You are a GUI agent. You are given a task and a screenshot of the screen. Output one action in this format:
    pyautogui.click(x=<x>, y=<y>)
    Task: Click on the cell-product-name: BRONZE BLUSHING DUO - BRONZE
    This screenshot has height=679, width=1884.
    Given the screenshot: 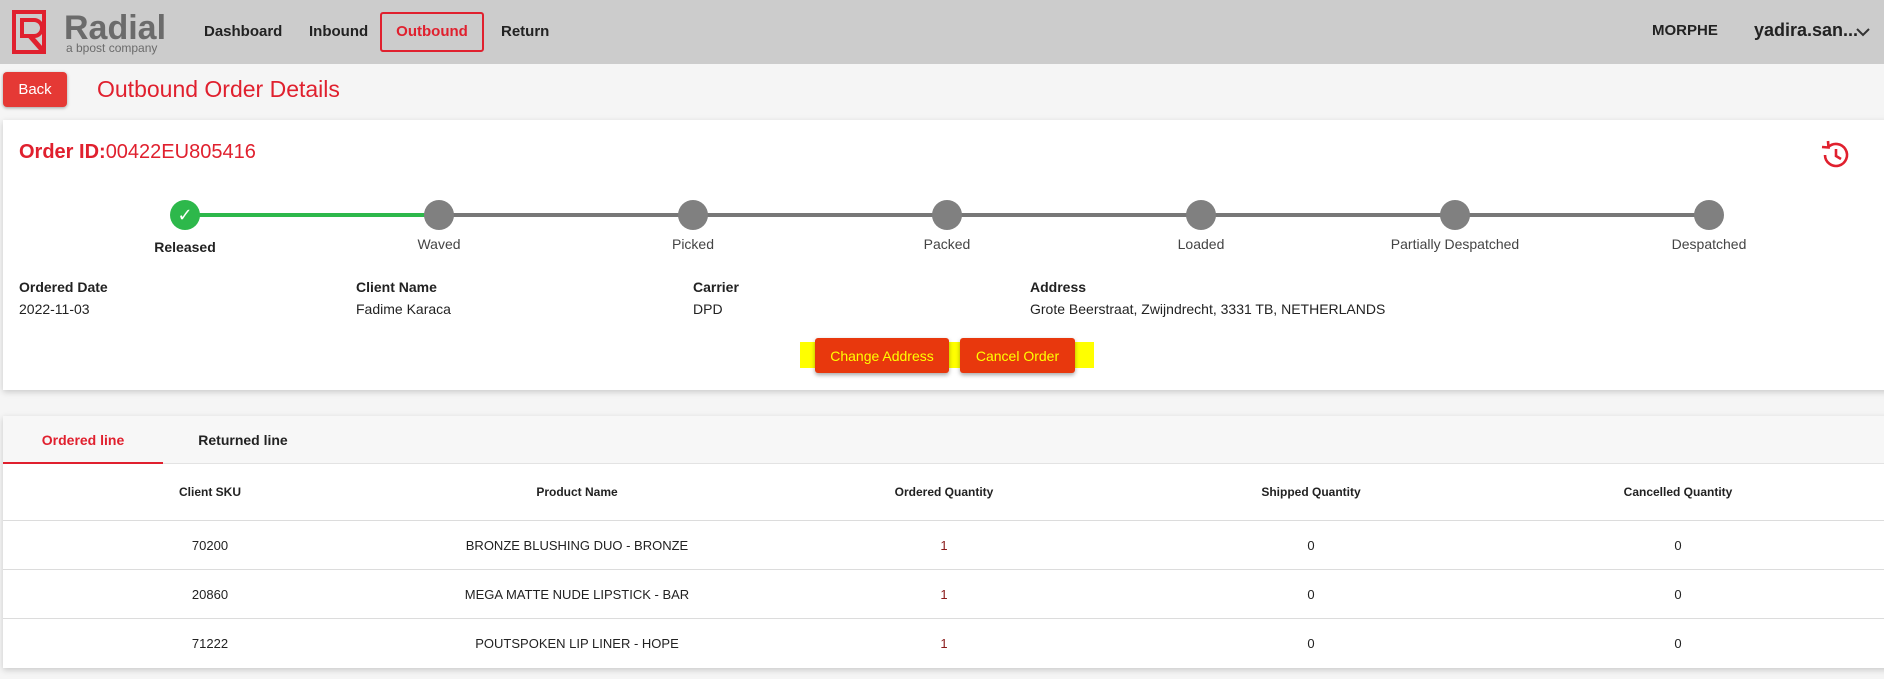 What is the action you would take?
    pyautogui.click(x=577, y=545)
    